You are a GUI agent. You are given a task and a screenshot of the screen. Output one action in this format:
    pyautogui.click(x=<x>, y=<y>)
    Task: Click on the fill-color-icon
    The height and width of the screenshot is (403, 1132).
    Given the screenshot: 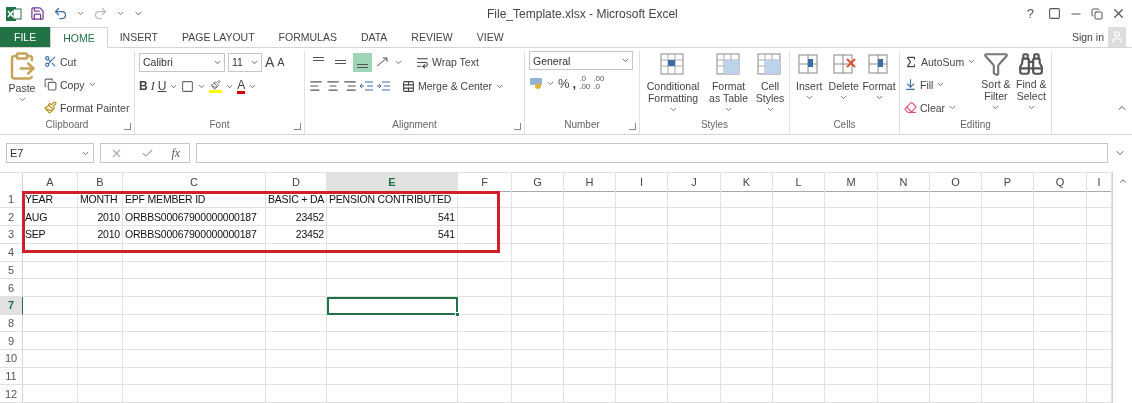 What is the action you would take?
    pyautogui.click(x=216, y=86)
    